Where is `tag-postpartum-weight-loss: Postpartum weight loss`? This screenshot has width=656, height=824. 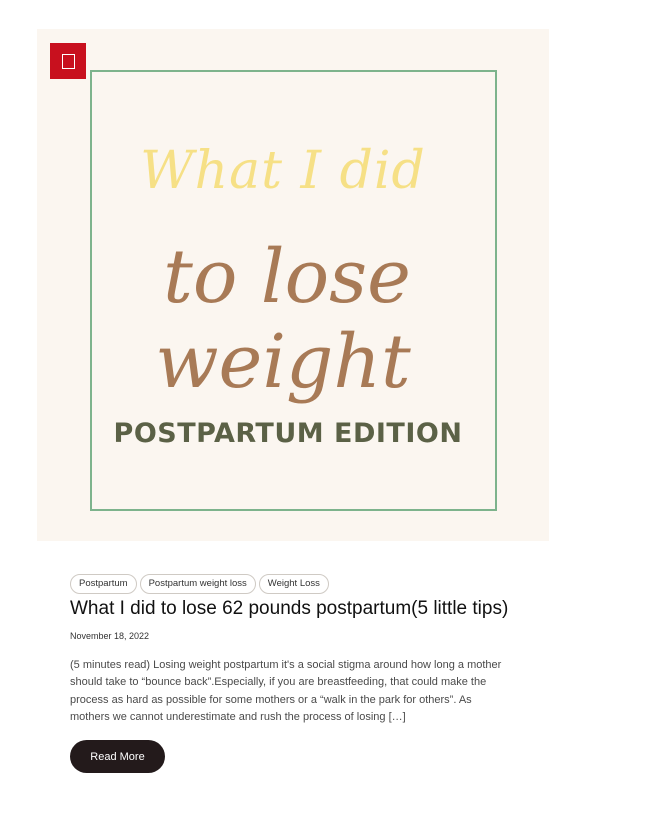 tag-postpartum-weight-loss: Postpartum weight loss is located at coordinates (197, 584).